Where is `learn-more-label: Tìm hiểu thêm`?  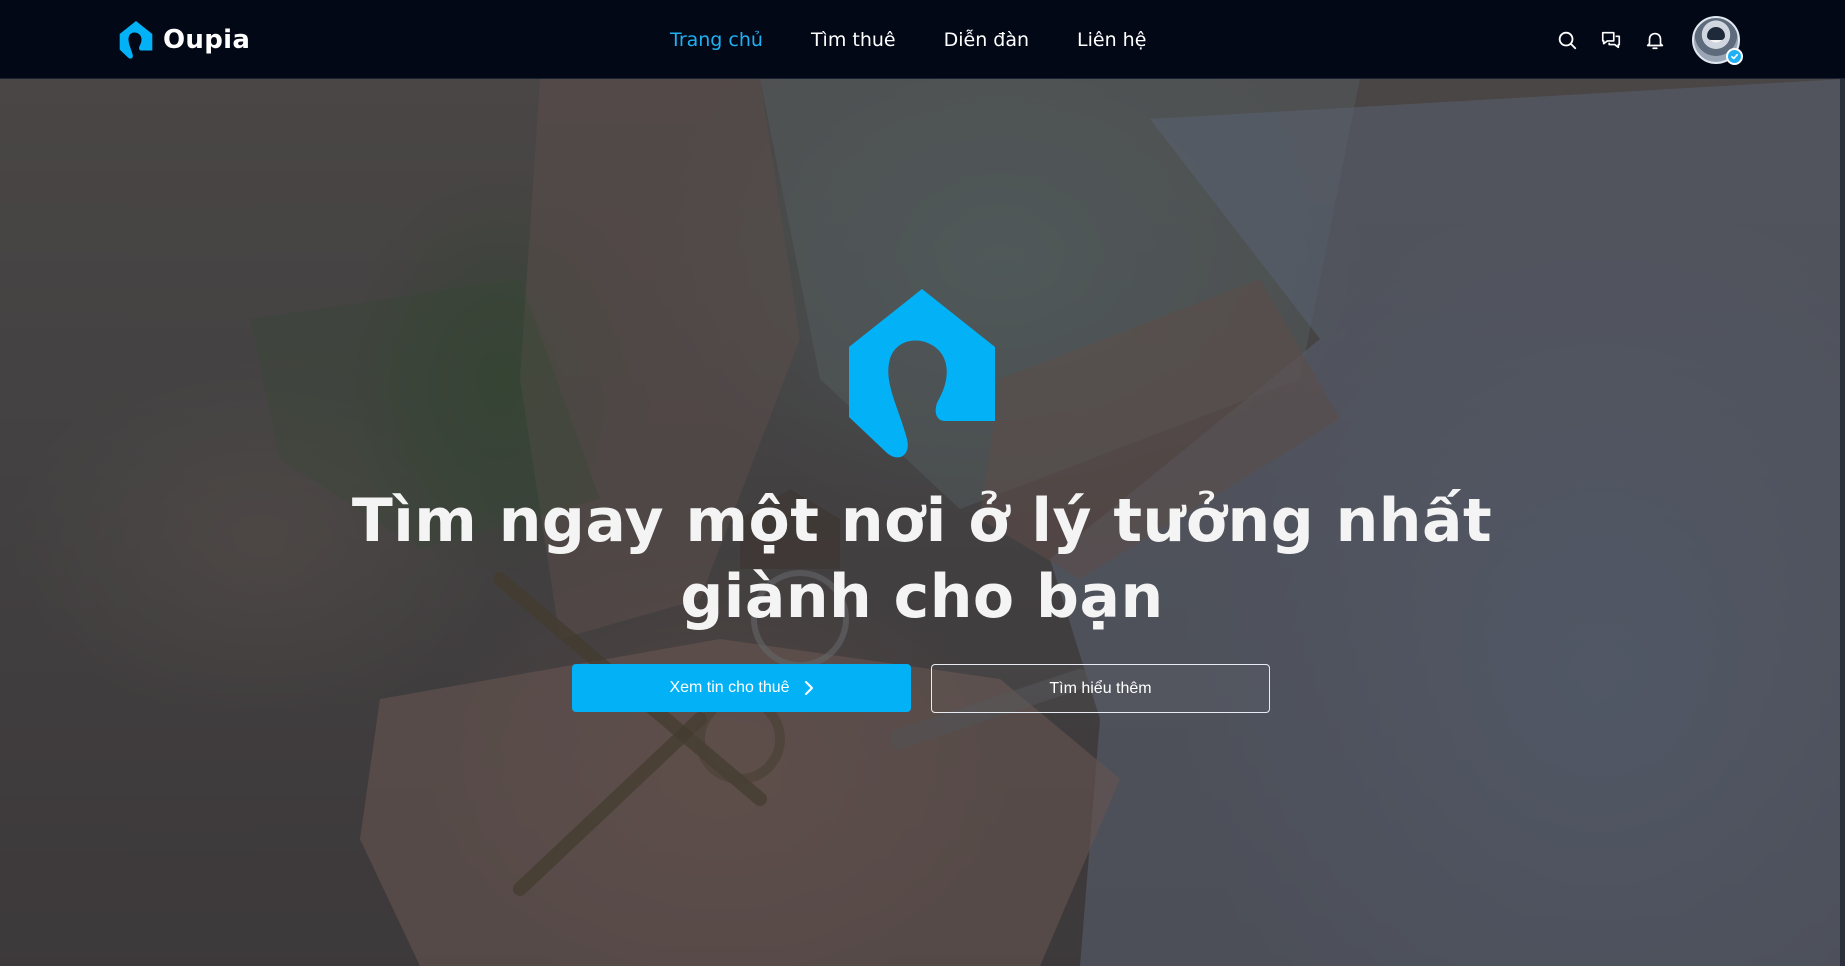 learn-more-label: Tìm hiểu thêm is located at coordinates (1100, 688).